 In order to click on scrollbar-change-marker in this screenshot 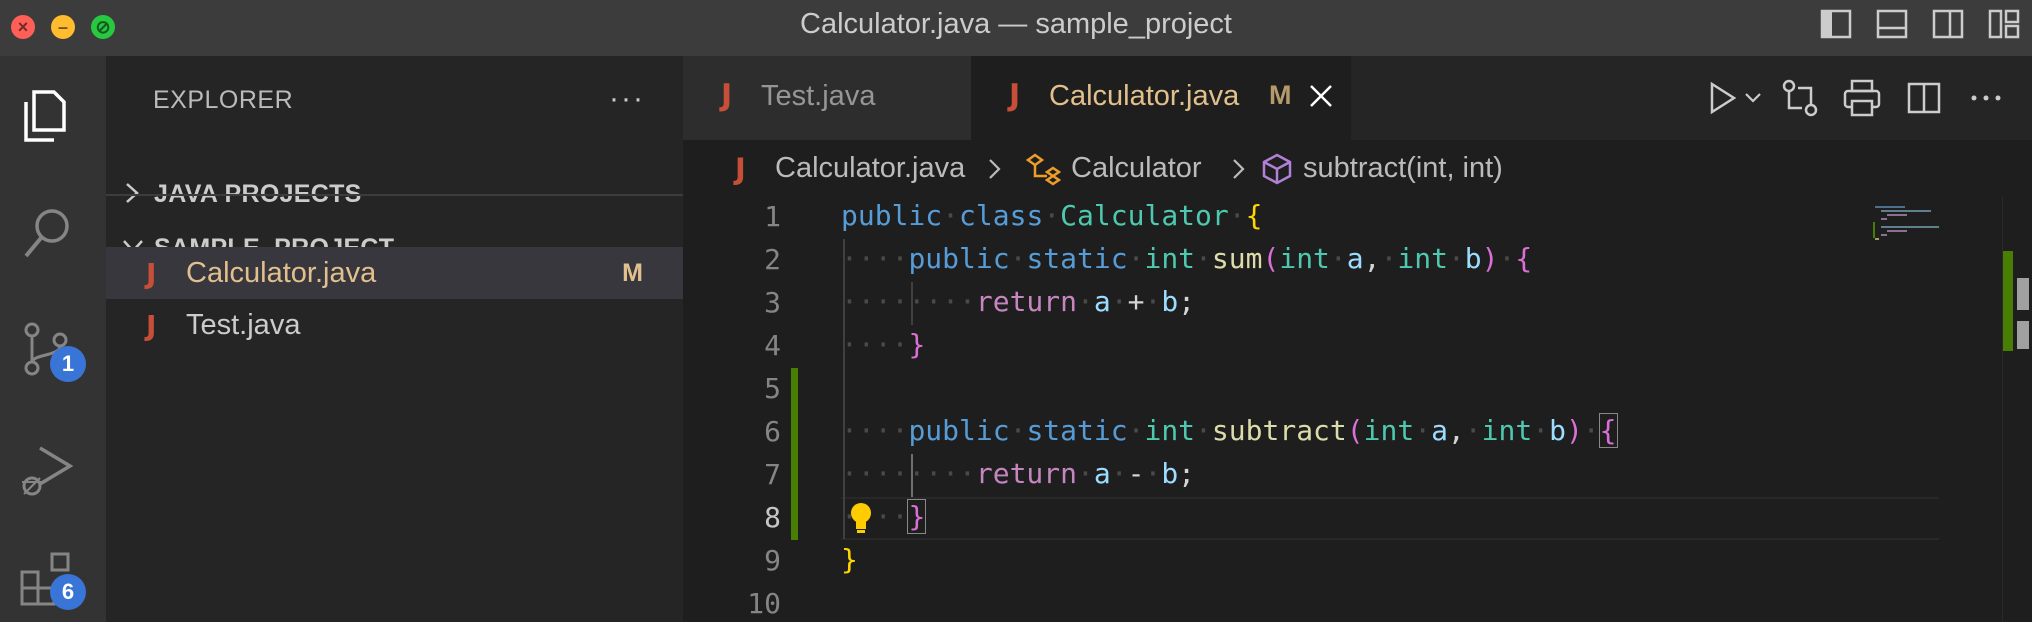, I will do `click(2008, 301)`.